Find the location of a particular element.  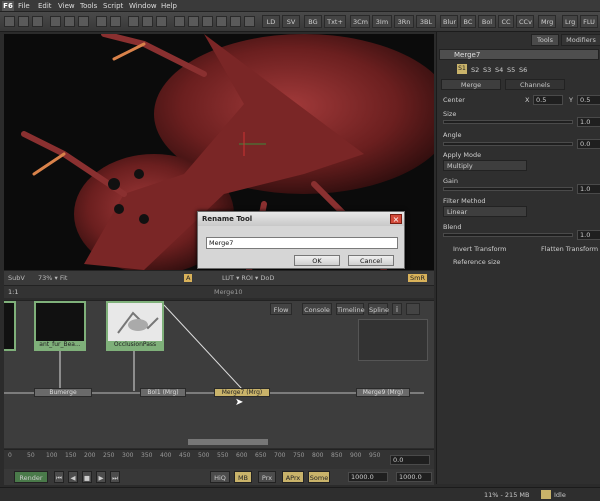

smr-button: SmR is located at coordinates (417, 278).